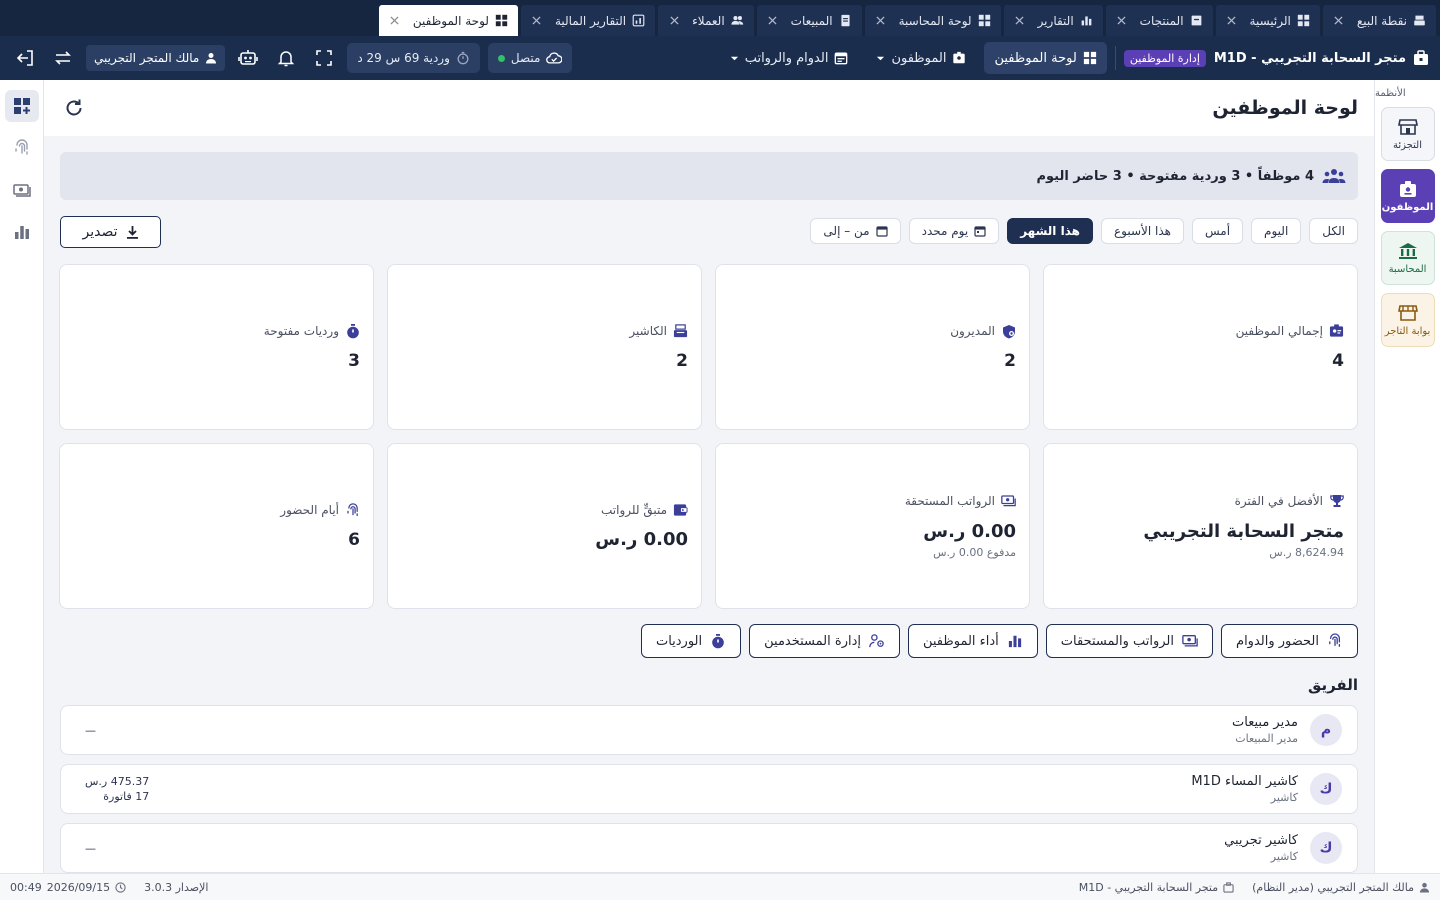  What do you see at coordinates (1379, 20) in the screenshot?
I see `tab-pos: نقطة البيع` at bounding box center [1379, 20].